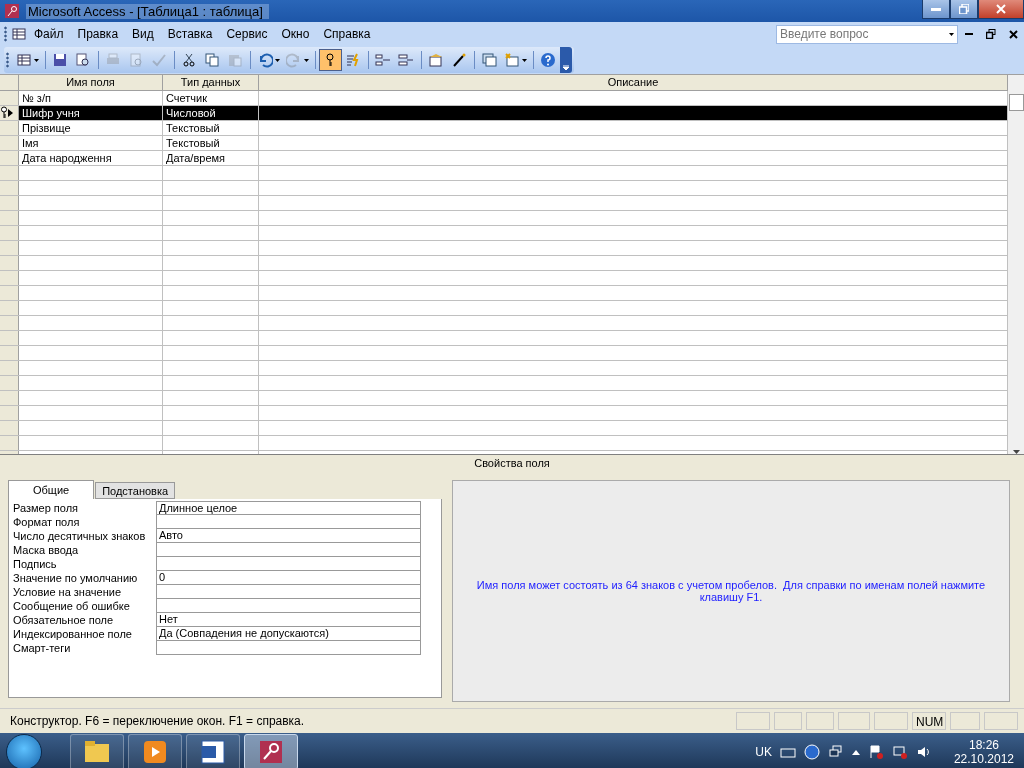  I want to click on scrollbar-thumb, so click(1016, 102).